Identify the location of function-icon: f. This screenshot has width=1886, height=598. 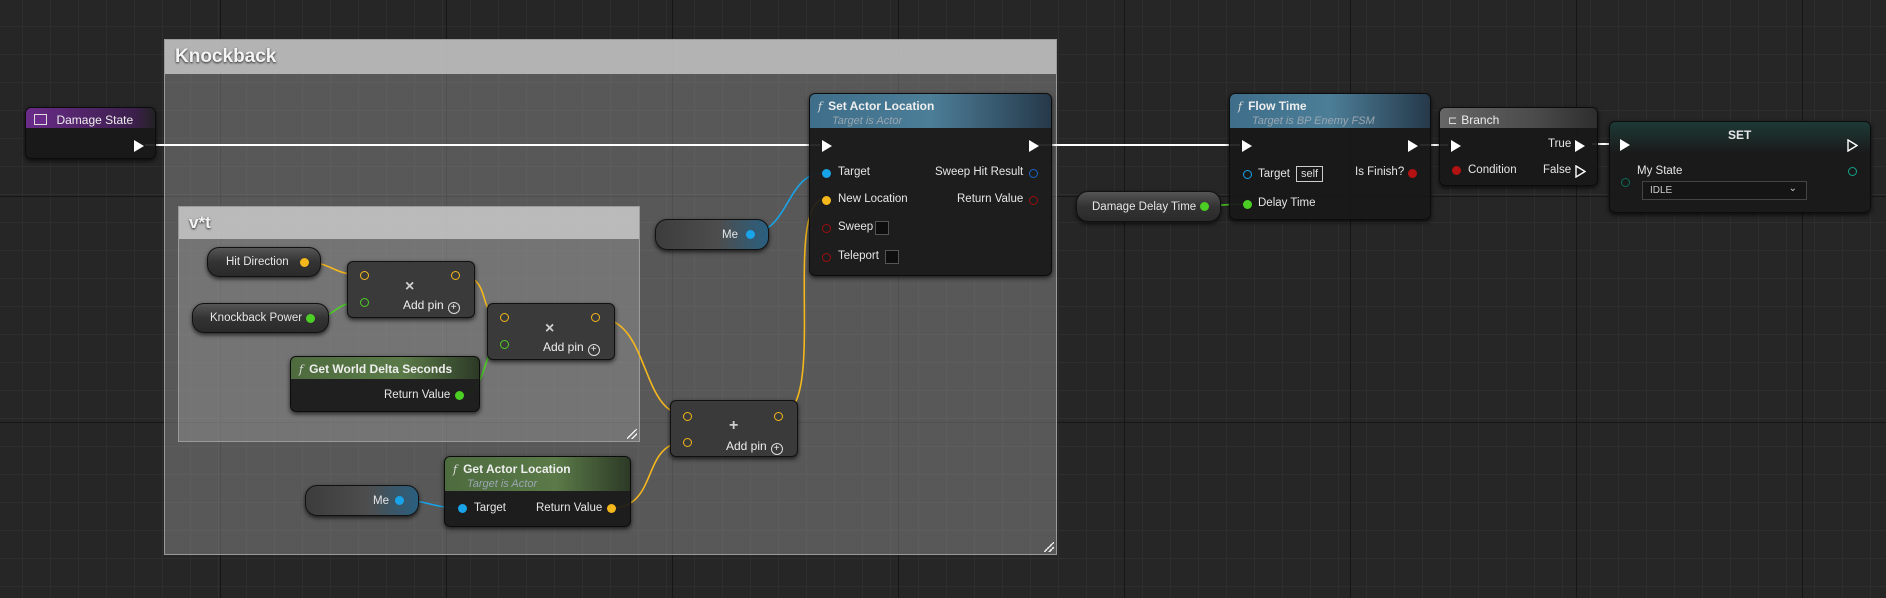
(820, 106).